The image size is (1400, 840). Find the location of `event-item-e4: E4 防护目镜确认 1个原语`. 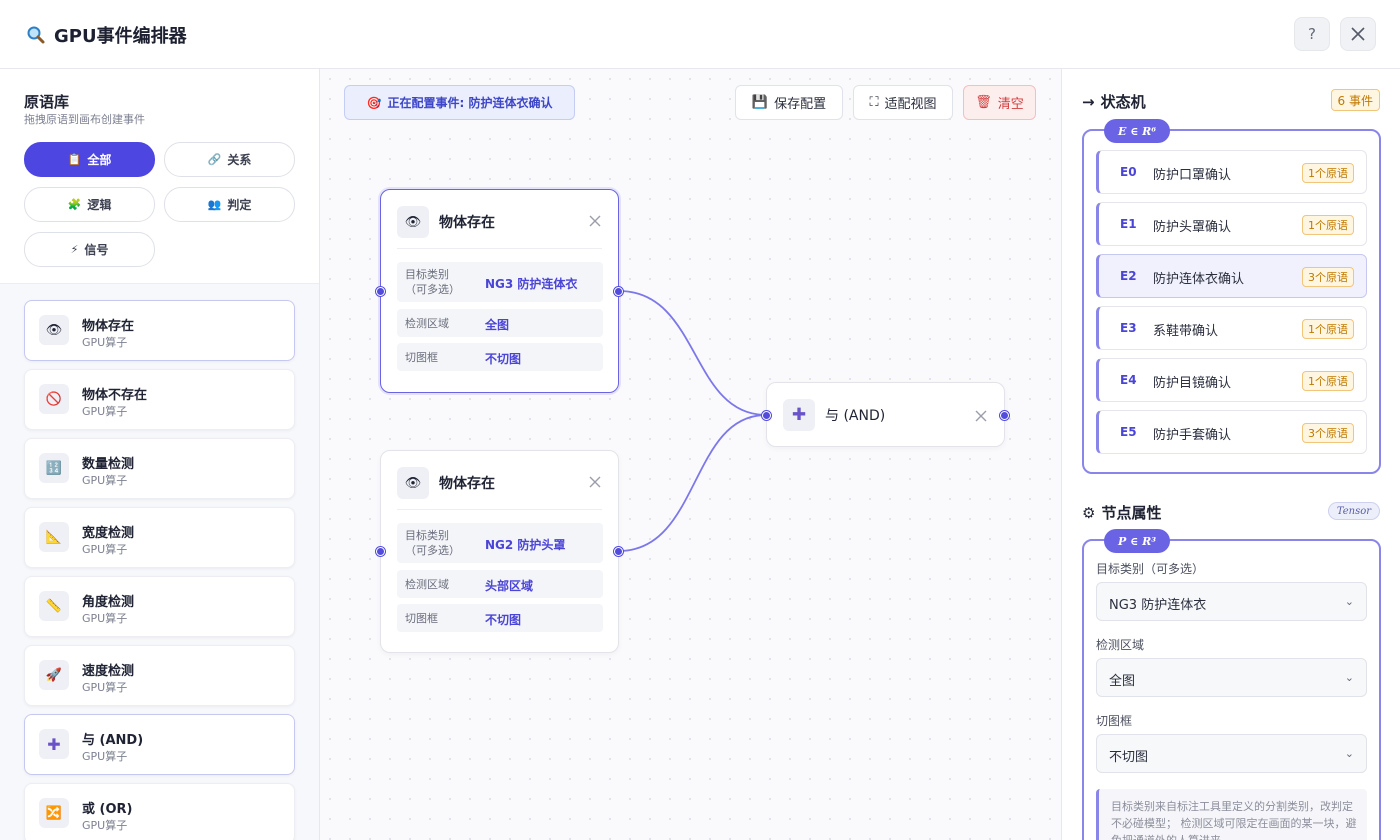

event-item-e4: E4 防护目镜确认 1个原语 is located at coordinates (1231, 380).